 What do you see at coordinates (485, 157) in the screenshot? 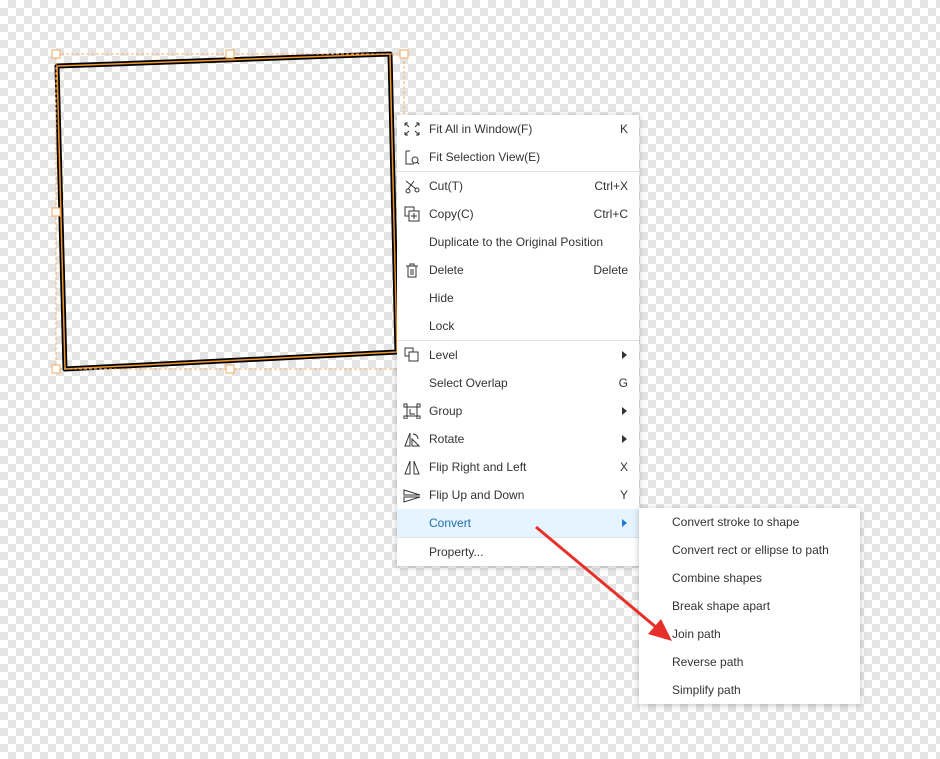
I see `menu-item-label: Fit Selection View(E)` at bounding box center [485, 157].